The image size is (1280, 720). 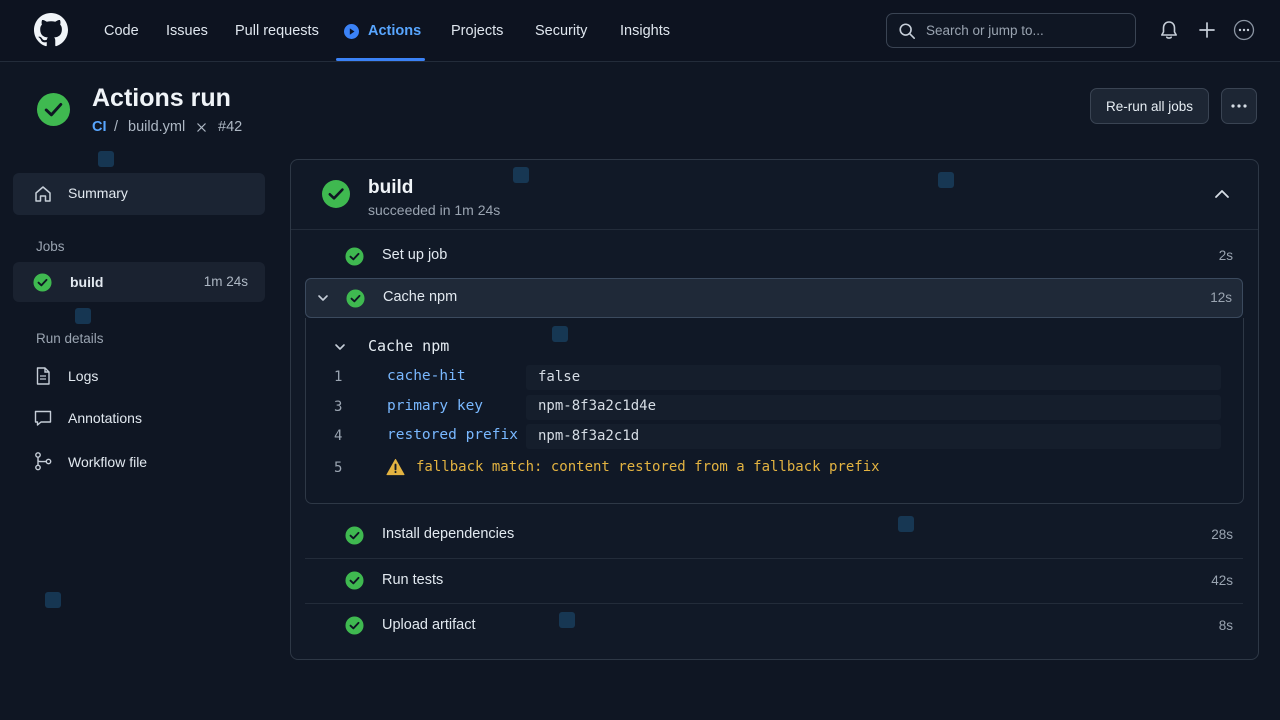 I want to click on run-success-icon, so click(x=53, y=109).